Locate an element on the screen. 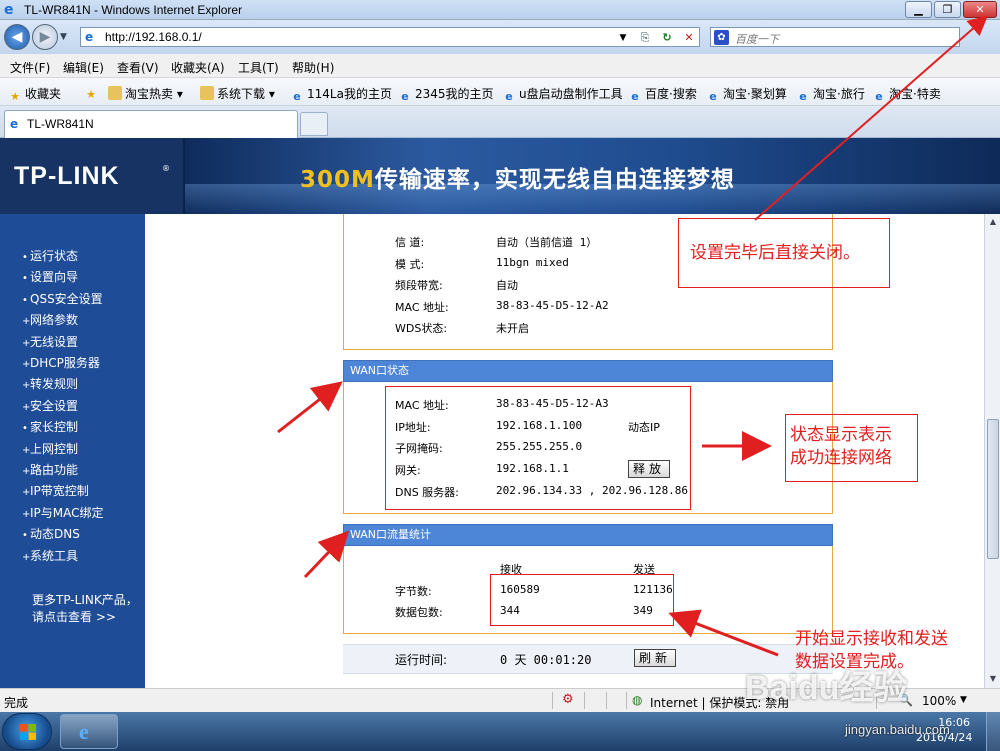 The image size is (1000, 751). start-button is located at coordinates (27, 731).